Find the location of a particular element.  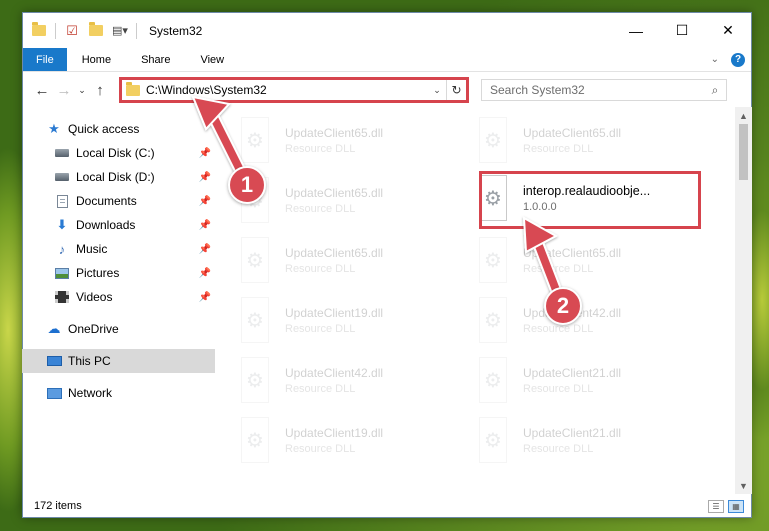

vertical-scrollbar: ▲ ▼ is located at coordinates (743, 300).